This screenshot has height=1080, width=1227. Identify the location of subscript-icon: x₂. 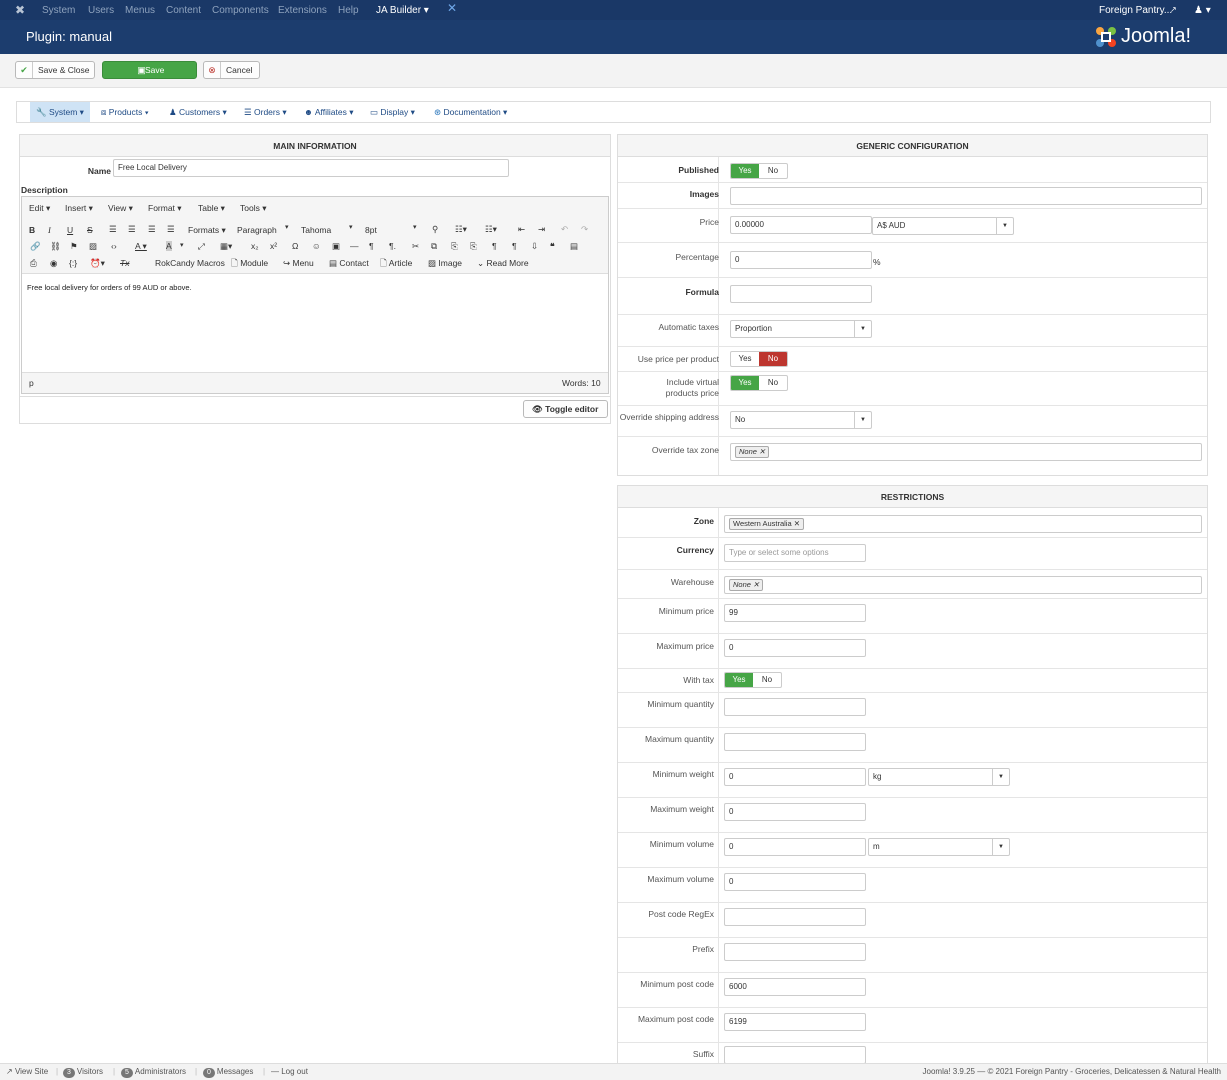
(255, 246).